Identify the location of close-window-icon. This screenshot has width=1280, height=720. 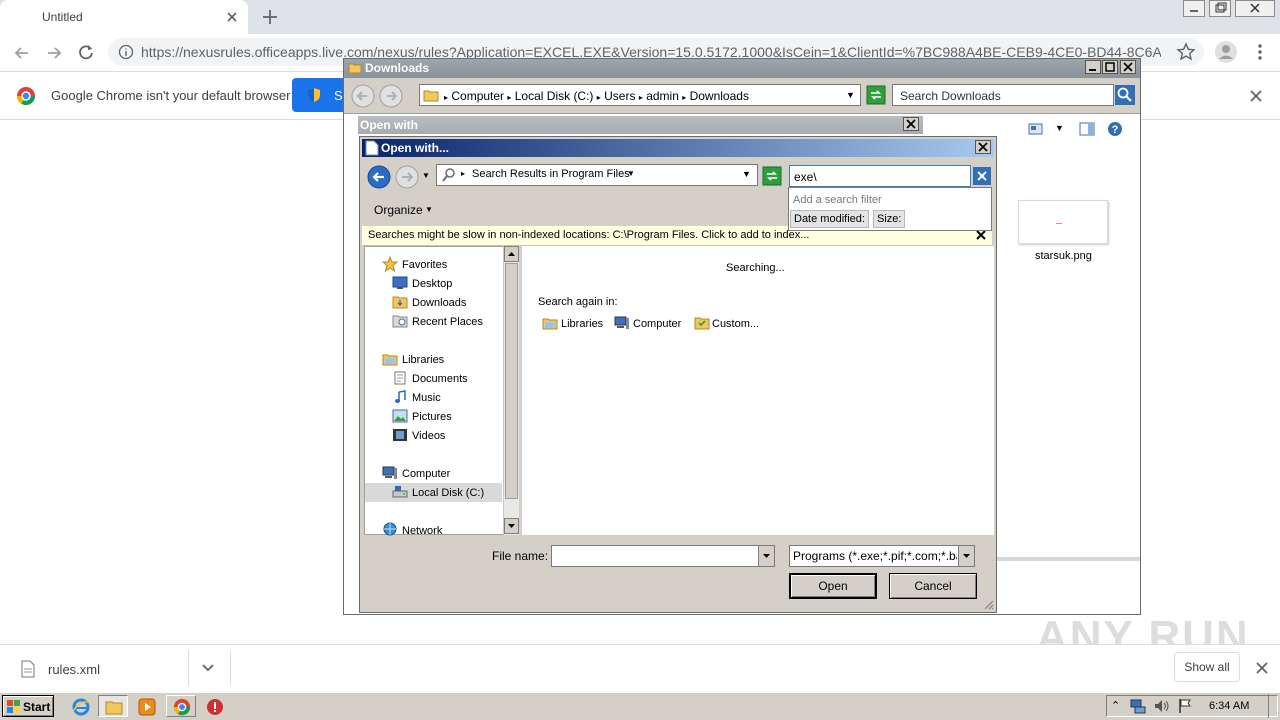
(1255, 8).